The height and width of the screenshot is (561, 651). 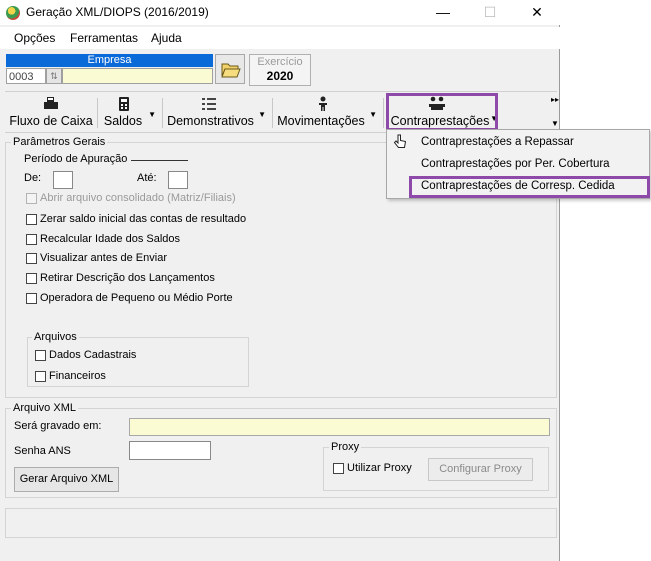 What do you see at coordinates (31, 278) in the screenshot?
I see `retirar-descricao-checkbox` at bounding box center [31, 278].